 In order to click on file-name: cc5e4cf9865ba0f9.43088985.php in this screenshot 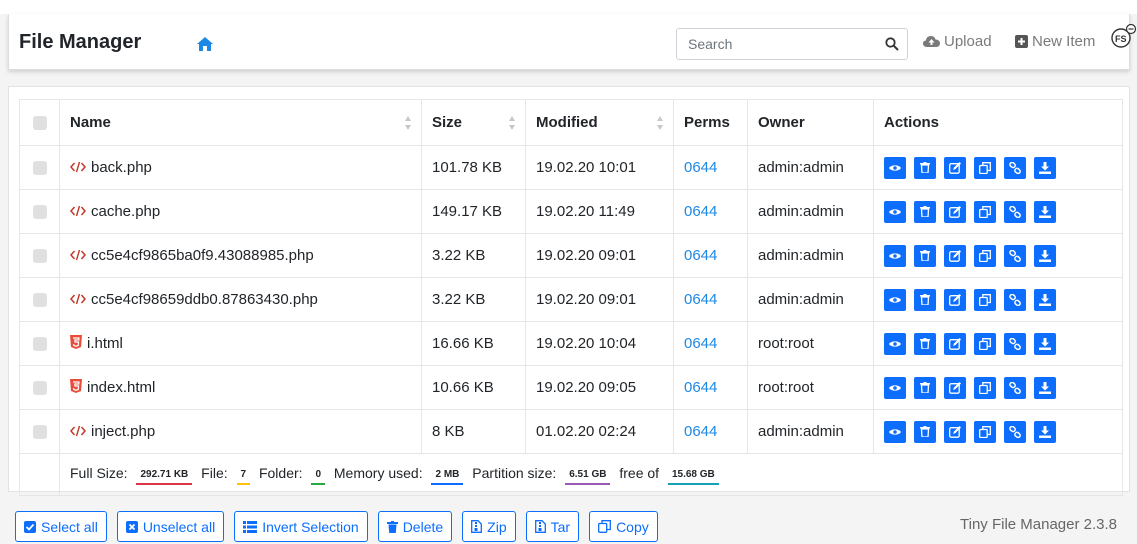, I will do `click(202, 255)`.